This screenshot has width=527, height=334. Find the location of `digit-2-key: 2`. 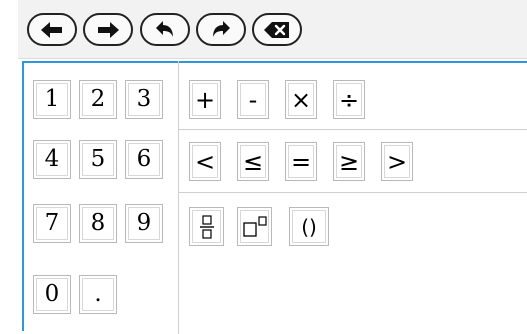

digit-2-key: 2 is located at coordinates (98, 99).